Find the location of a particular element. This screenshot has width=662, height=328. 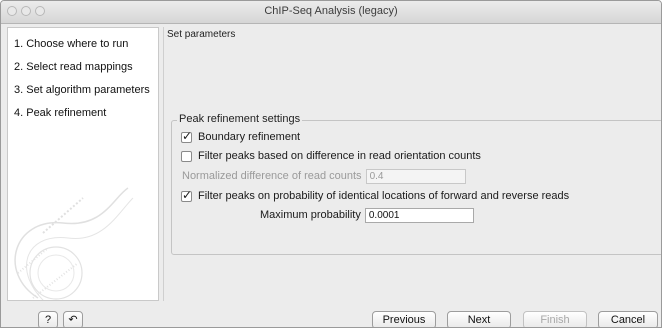

filter-probability-checkbox is located at coordinates (186, 195).